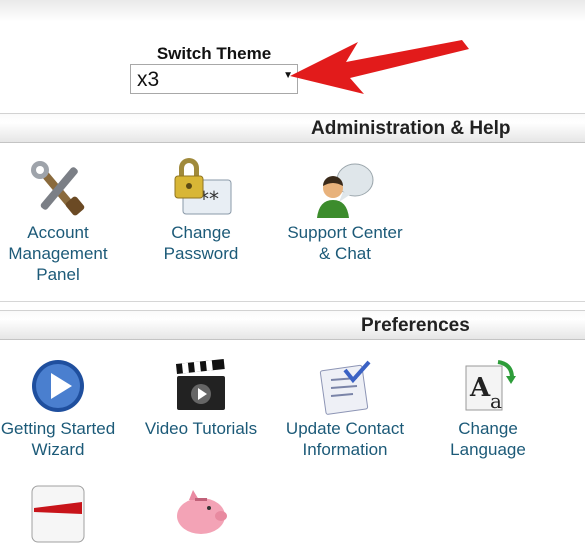 The image size is (585, 551). Describe the element at coordinates (58, 439) in the screenshot. I see `item-label: Getting Started Wizard` at that location.